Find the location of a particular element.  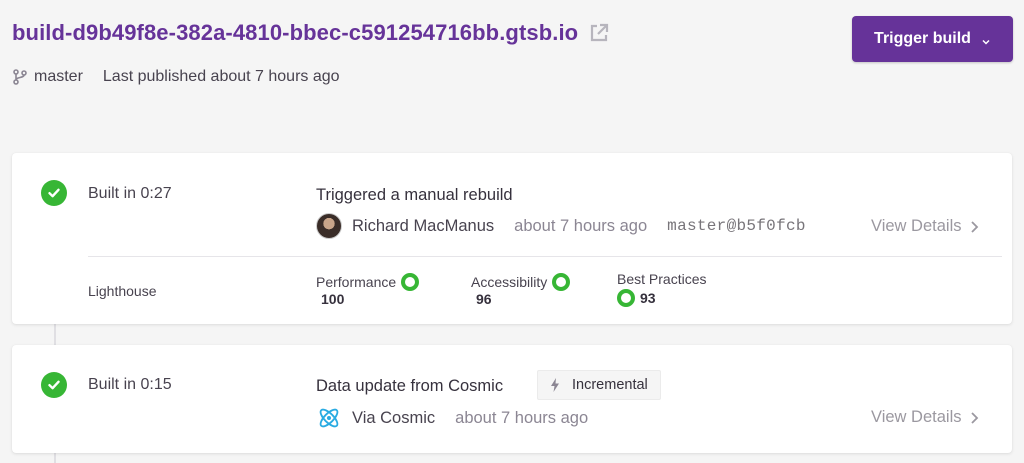

lighthouse-metric-performance: Performance 100 is located at coordinates (368, 290).